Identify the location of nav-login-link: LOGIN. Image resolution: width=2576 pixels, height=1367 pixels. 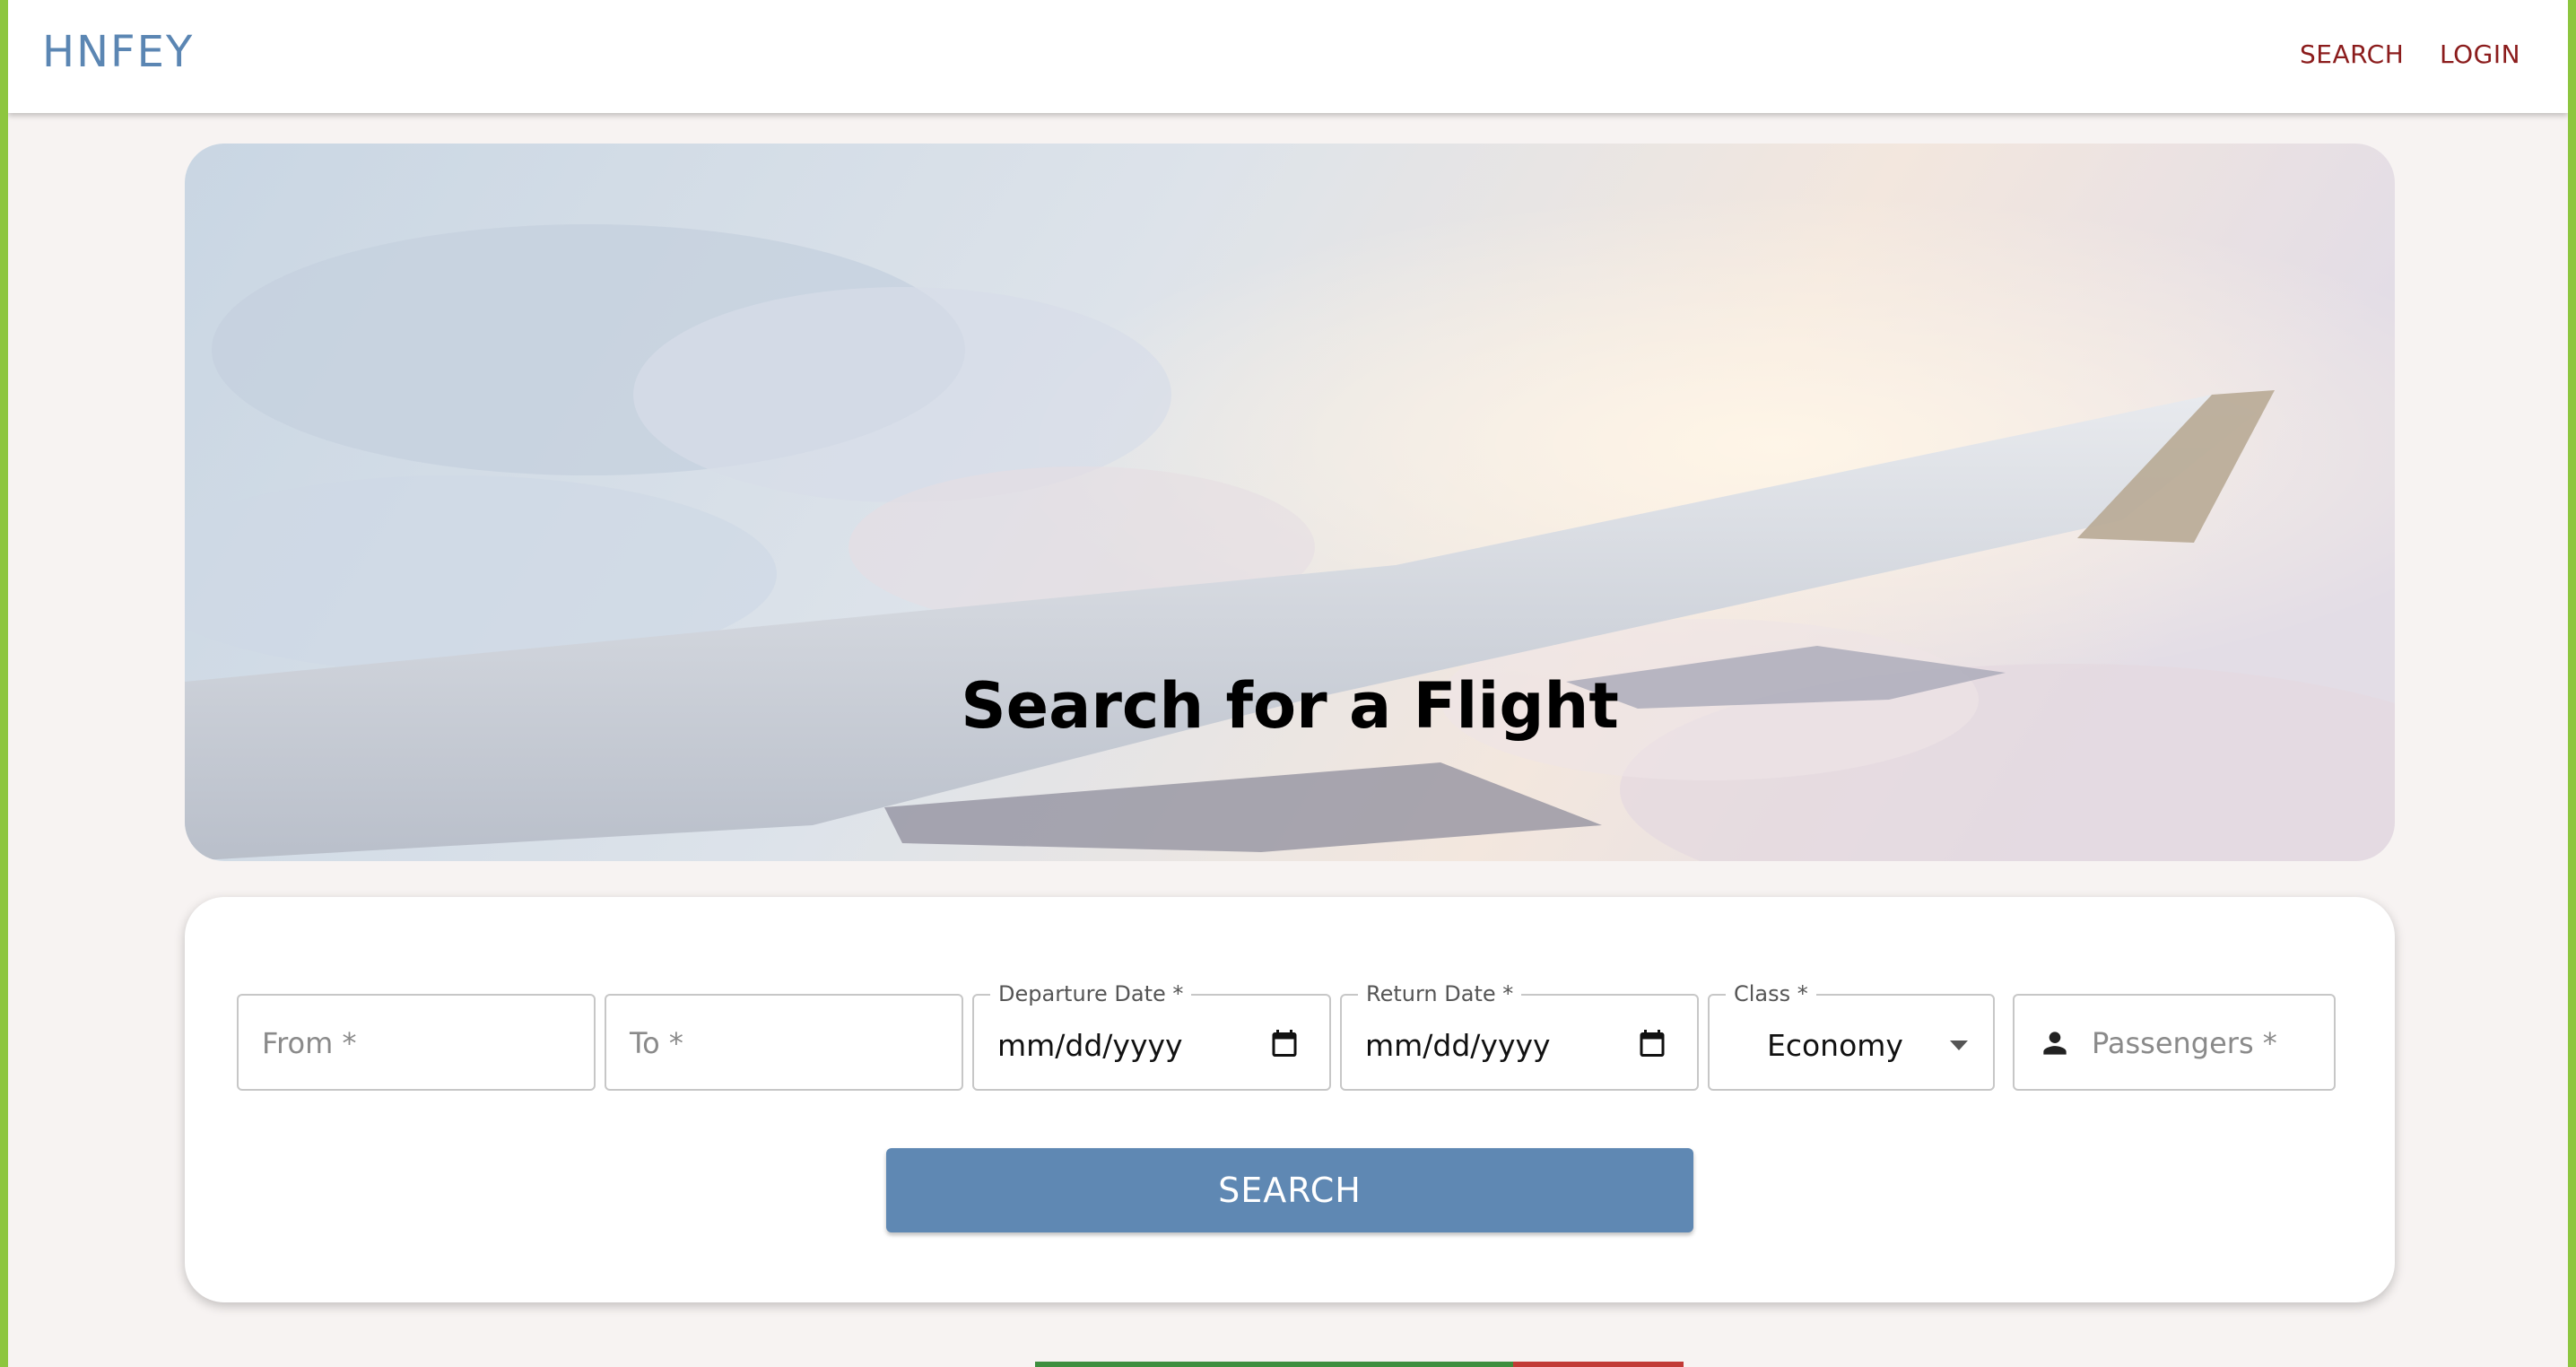
(2480, 54).